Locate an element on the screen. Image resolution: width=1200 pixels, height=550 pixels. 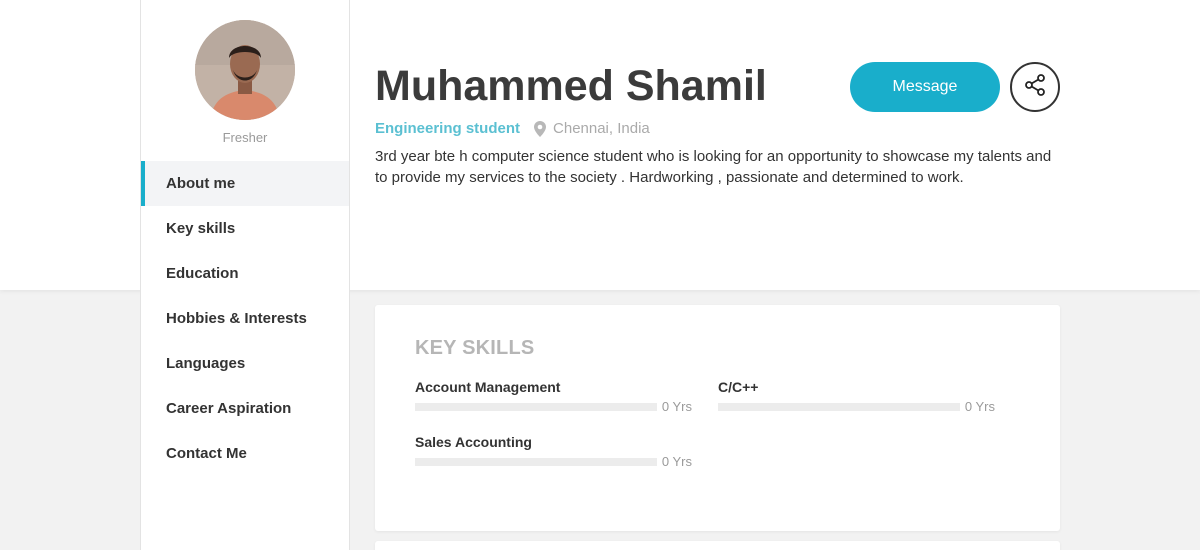
sidebar-item-languages: Languages is located at coordinates (245, 363).